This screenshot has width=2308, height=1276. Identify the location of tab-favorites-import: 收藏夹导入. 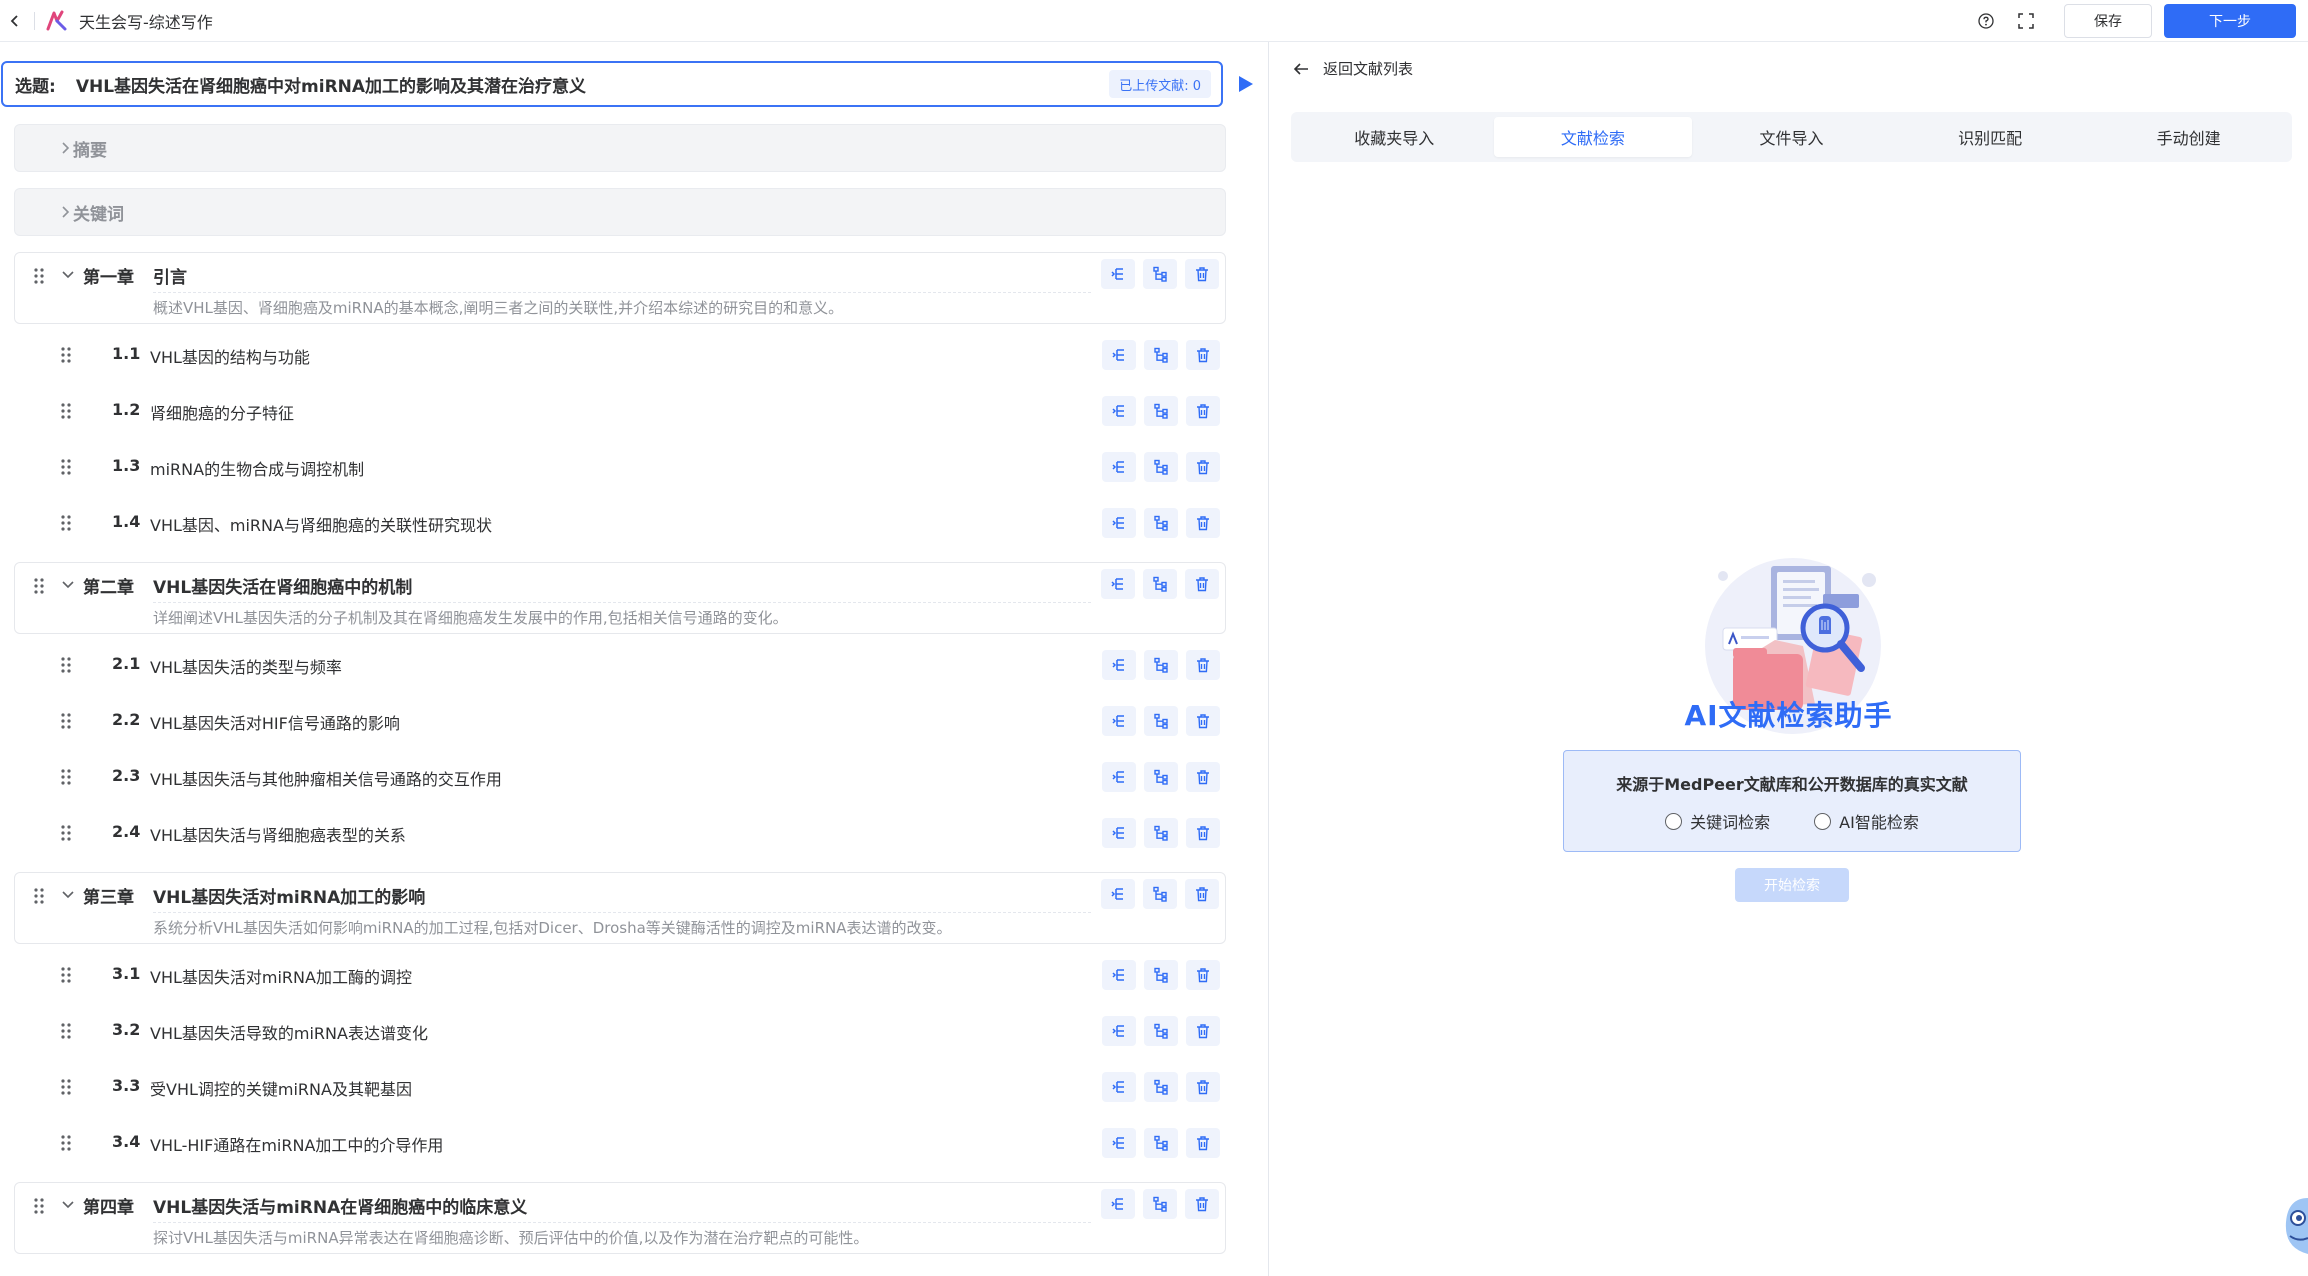
(1394, 137).